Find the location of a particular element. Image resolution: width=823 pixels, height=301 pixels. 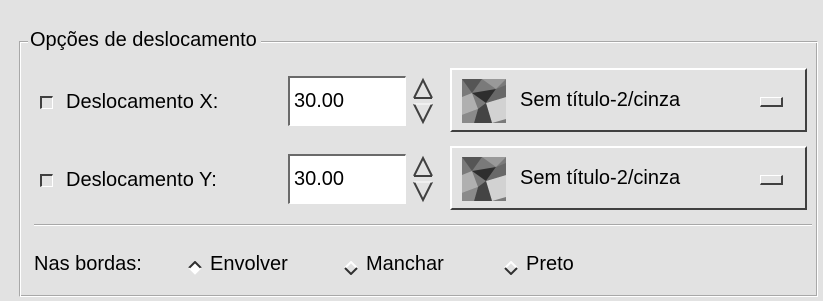

spin-input-displace-x is located at coordinates (347, 101).